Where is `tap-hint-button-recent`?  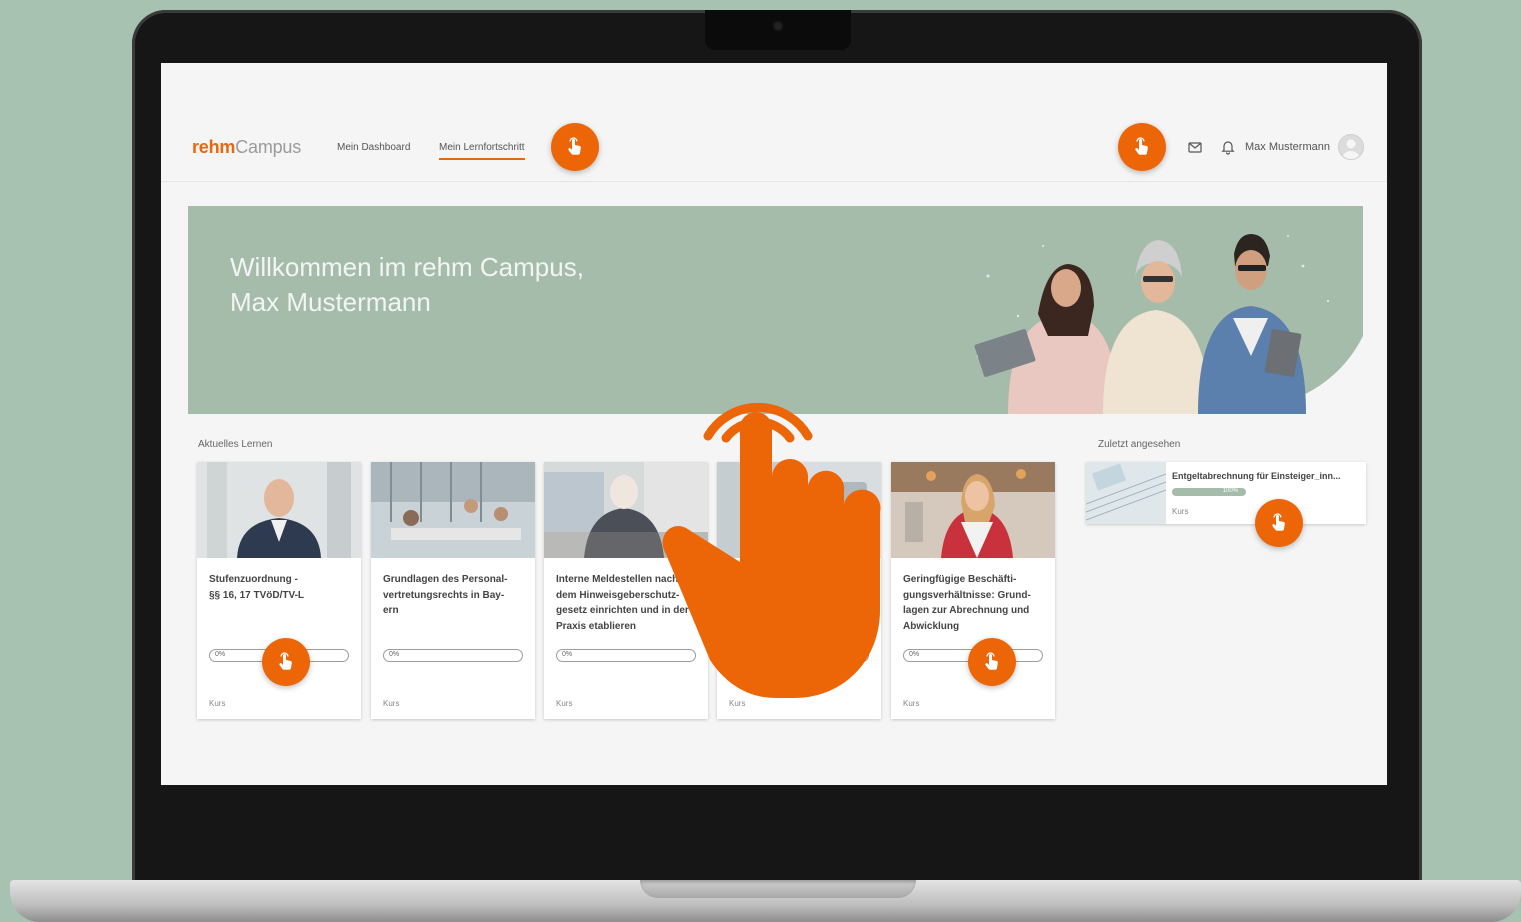 tap-hint-button-recent is located at coordinates (1279, 523).